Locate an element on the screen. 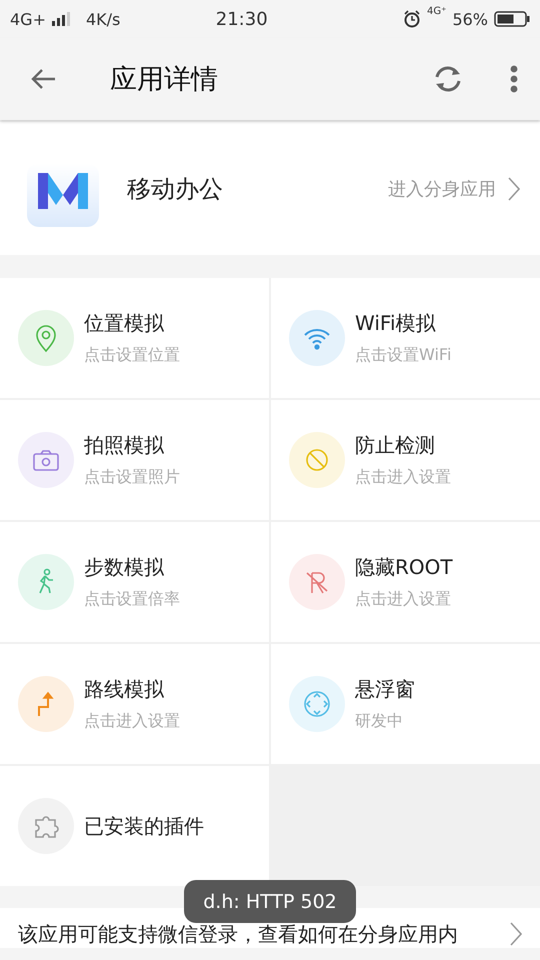 Image resolution: width=540 pixels, height=960 pixels. battery-icon is located at coordinates (512, 19).